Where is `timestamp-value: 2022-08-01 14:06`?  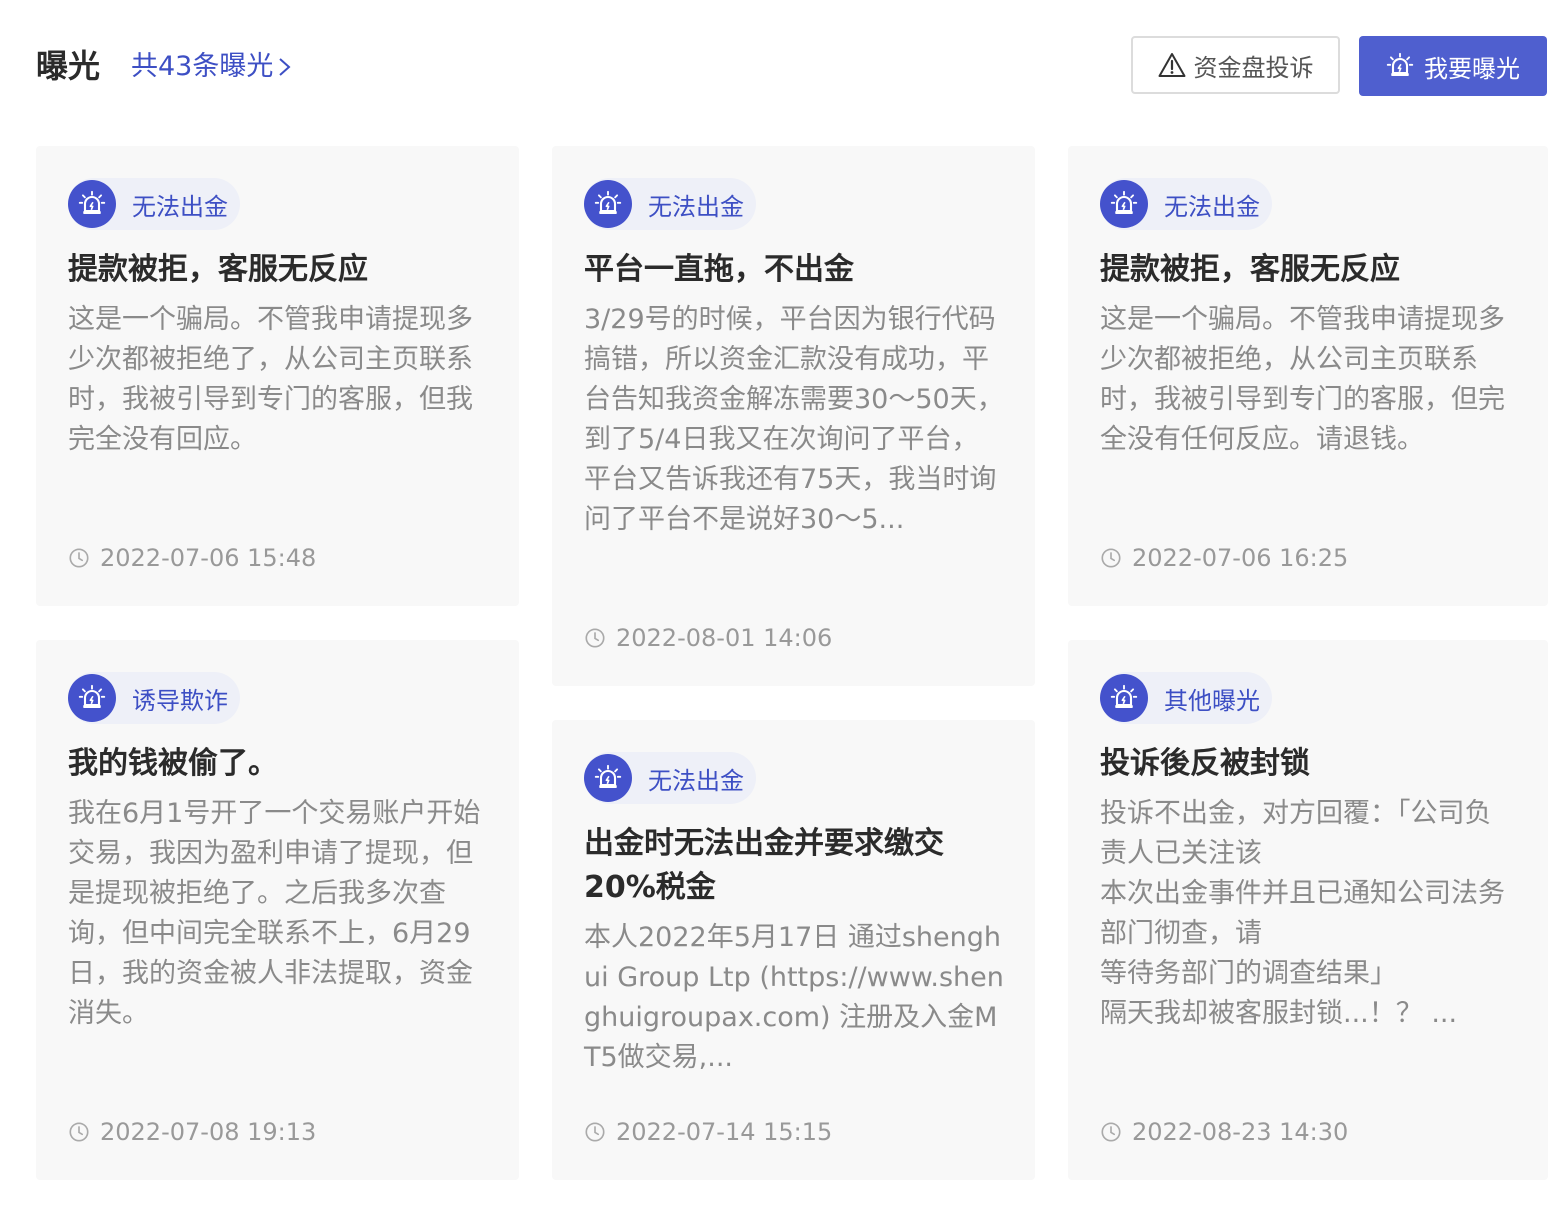 timestamp-value: 2022-08-01 14:06 is located at coordinates (724, 638).